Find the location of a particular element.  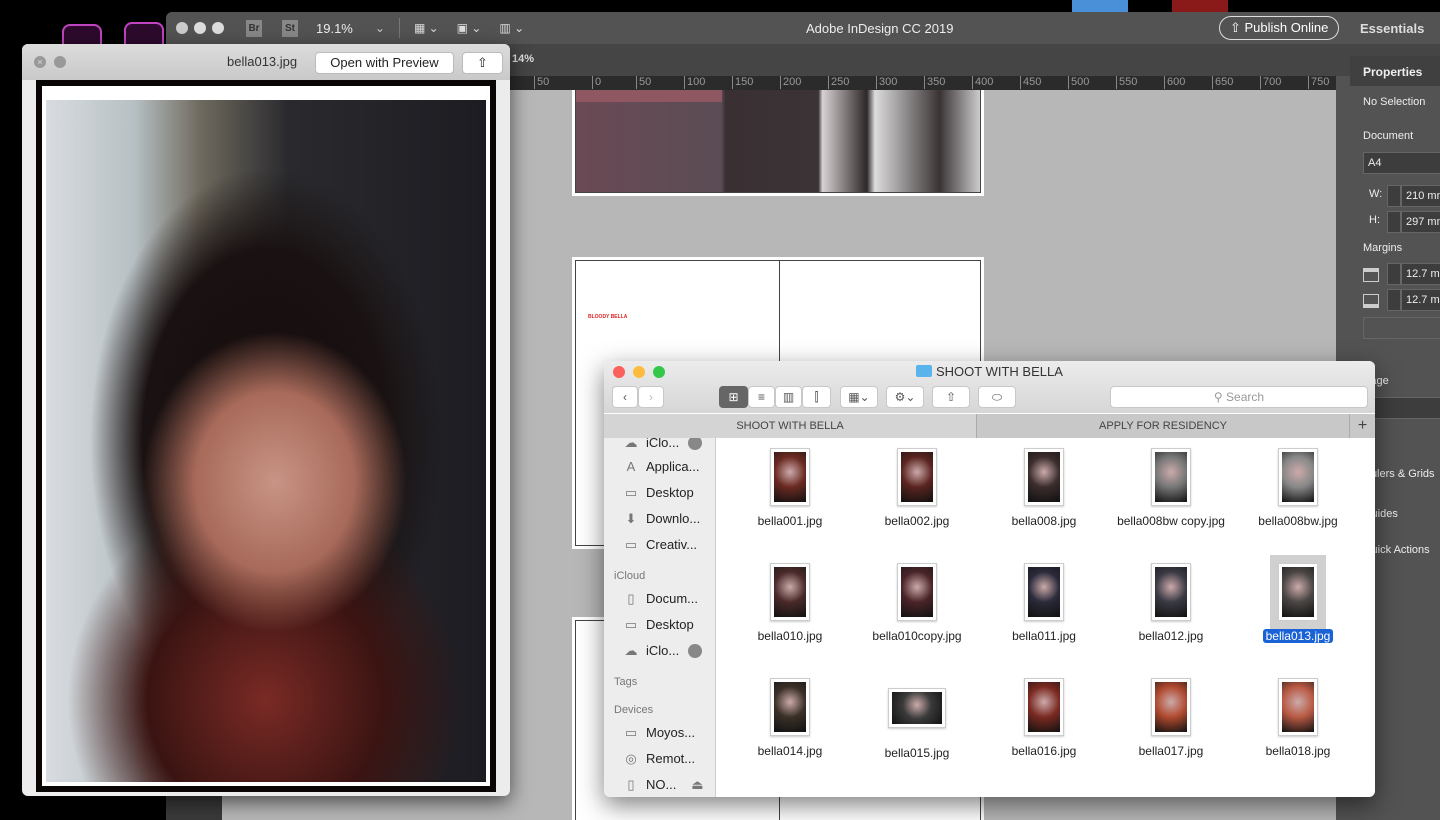

stock-button: St is located at coordinates (290, 28).